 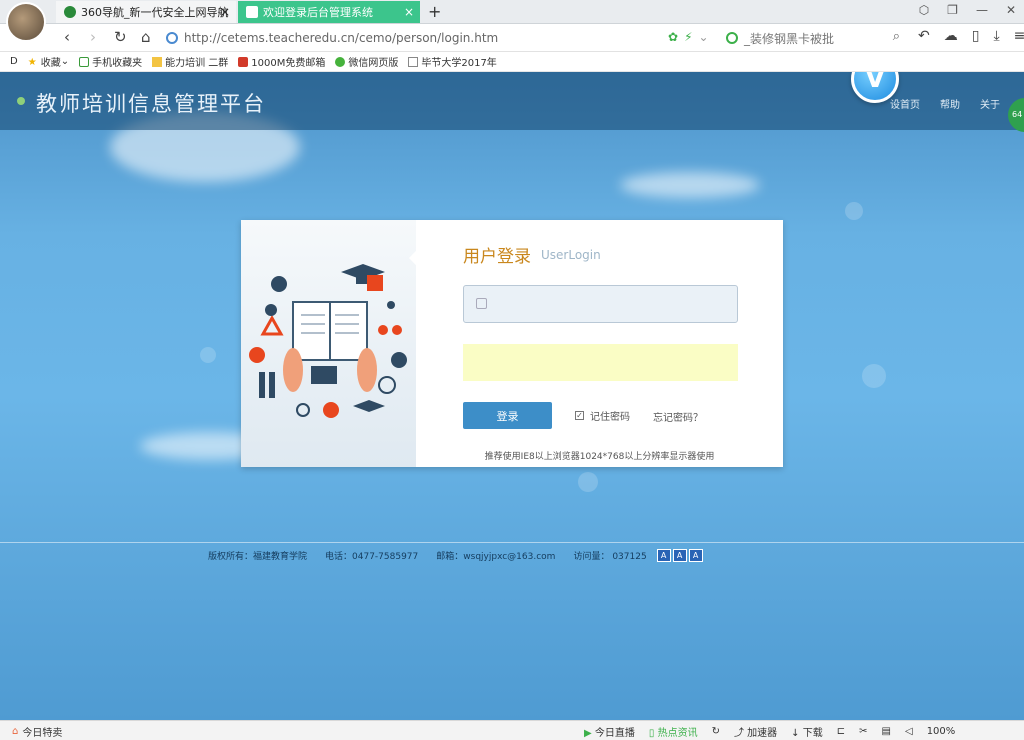 I want to click on browser-tip: 推荐使用IE8以上浏览器1024*768以上分辨率显示器使用, so click(x=599, y=457).